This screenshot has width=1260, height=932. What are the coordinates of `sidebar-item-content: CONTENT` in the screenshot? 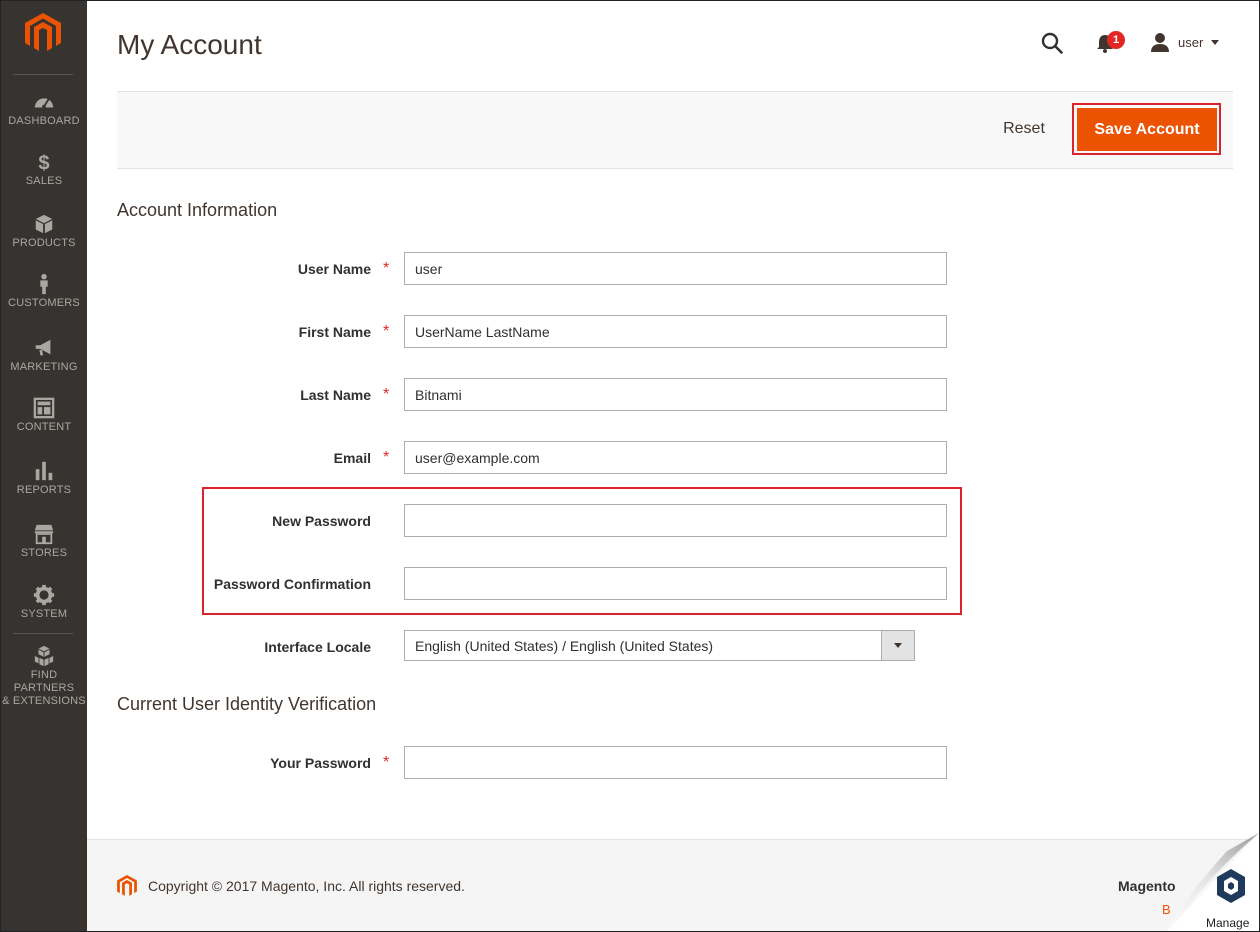 It's located at (44, 415).